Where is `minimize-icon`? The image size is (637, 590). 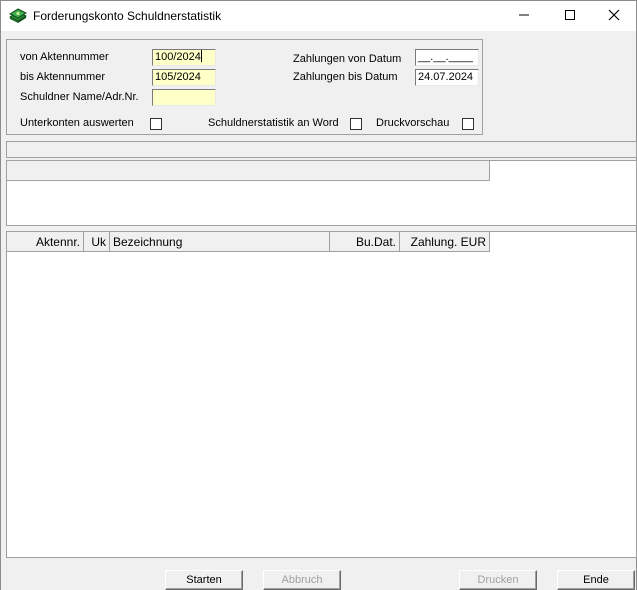 minimize-icon is located at coordinates (524, 16).